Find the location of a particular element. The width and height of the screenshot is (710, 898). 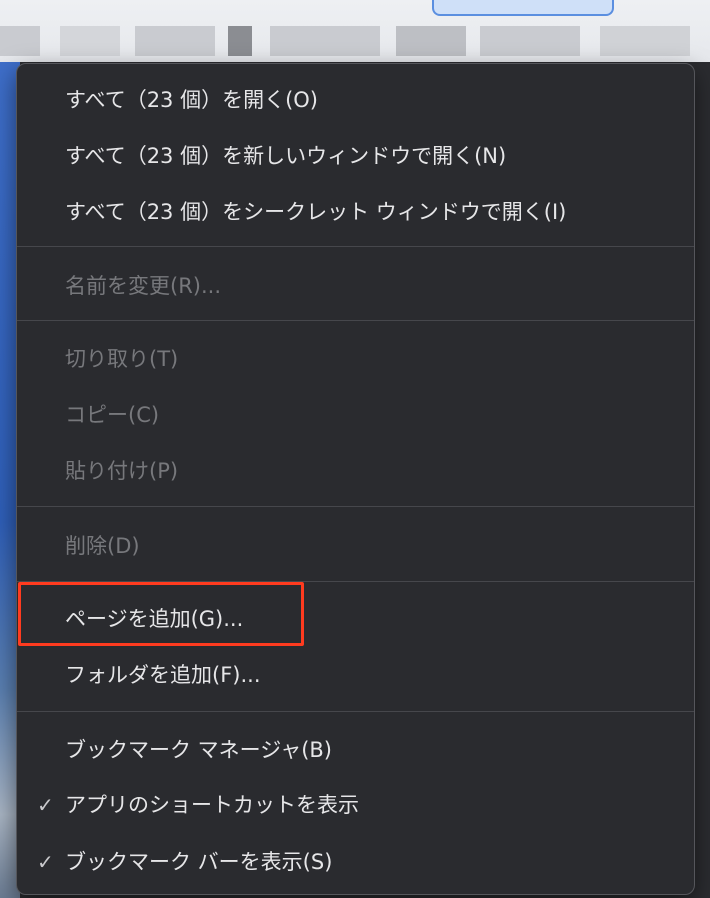

menu-item-label: 削除(D) is located at coordinates (102, 546).